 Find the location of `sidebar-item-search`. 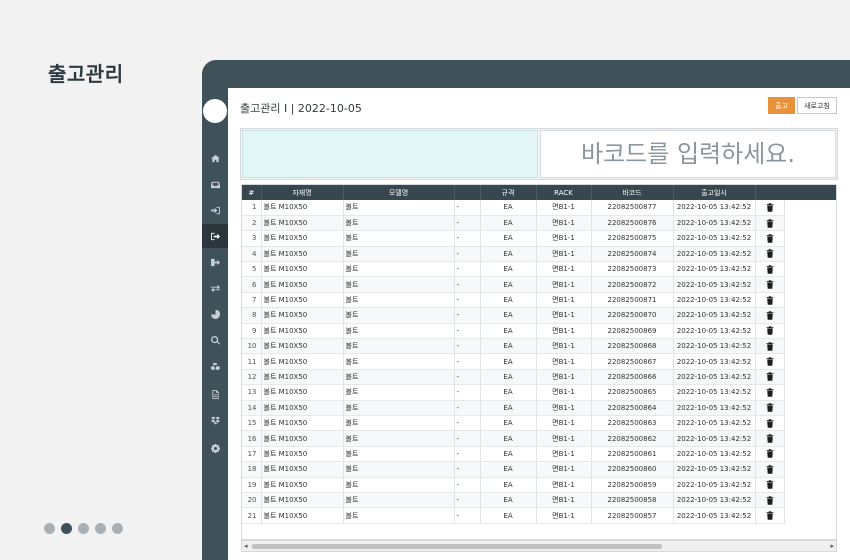

sidebar-item-search is located at coordinates (215, 340).